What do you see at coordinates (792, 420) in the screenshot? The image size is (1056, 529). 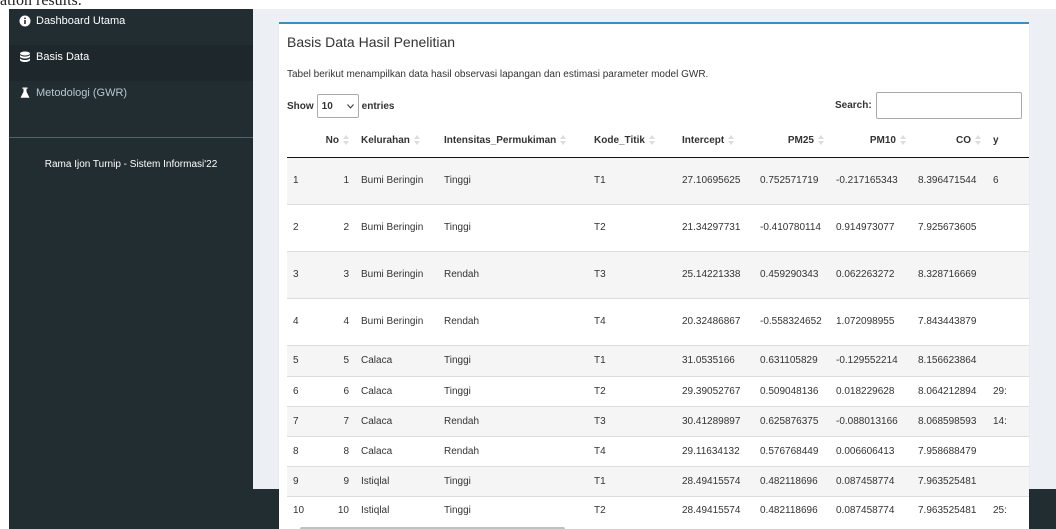 I see `cell-pm25: 0.625876375` at bounding box center [792, 420].